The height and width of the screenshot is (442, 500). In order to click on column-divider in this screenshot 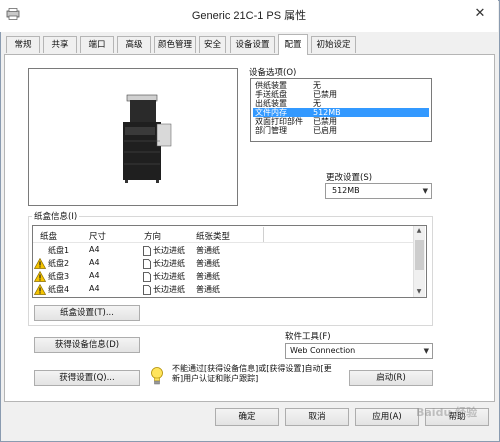, I will do `click(263, 234)`.